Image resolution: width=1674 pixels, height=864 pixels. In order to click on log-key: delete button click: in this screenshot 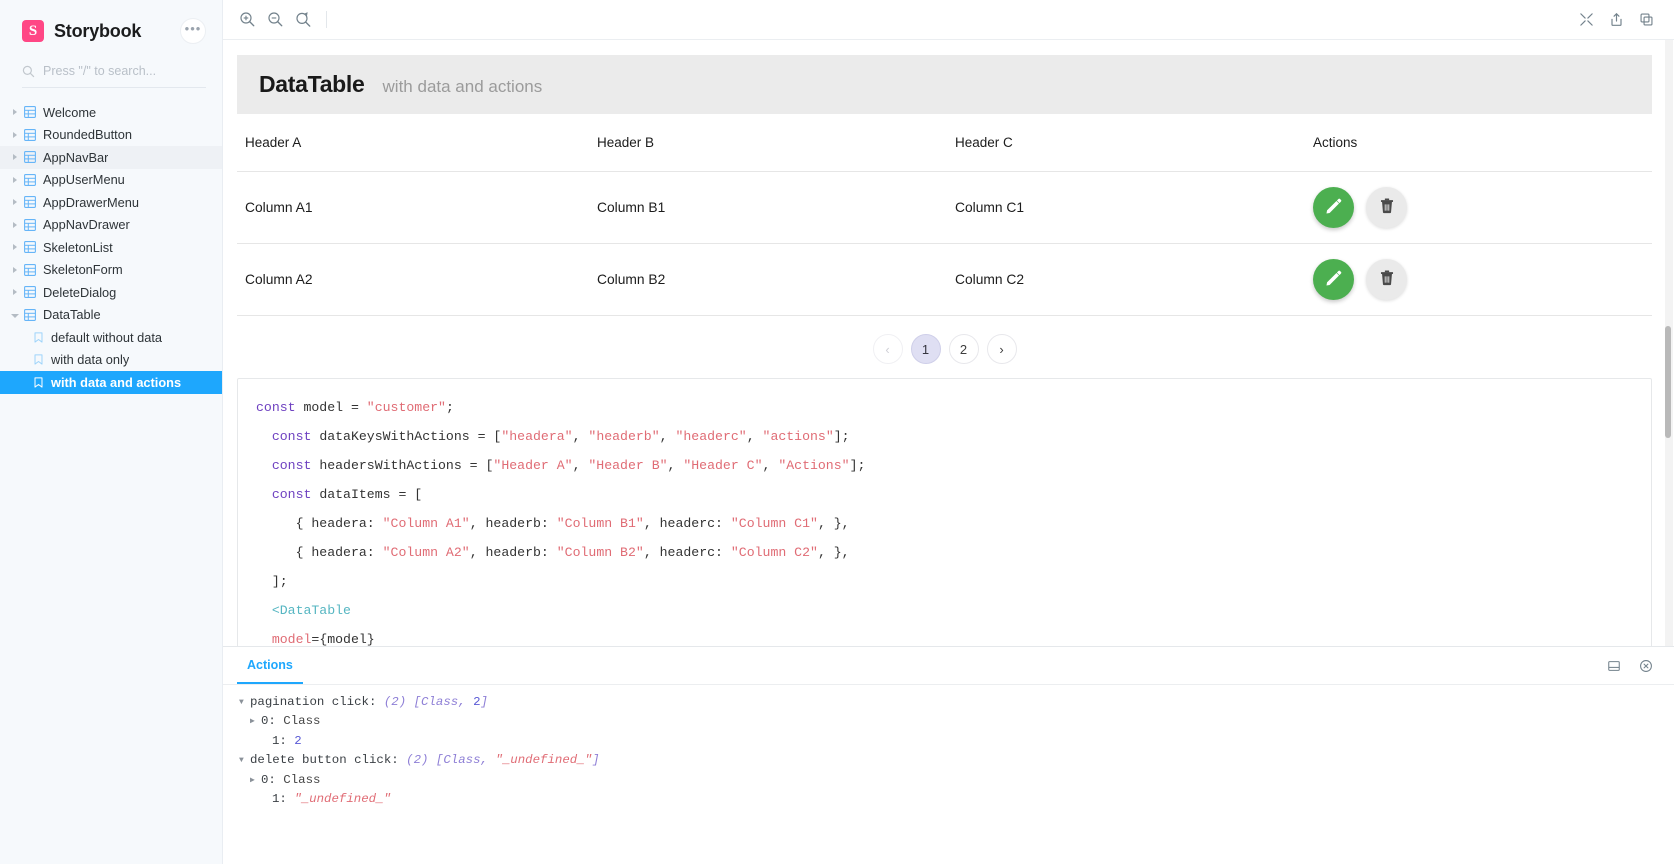, I will do `click(324, 760)`.